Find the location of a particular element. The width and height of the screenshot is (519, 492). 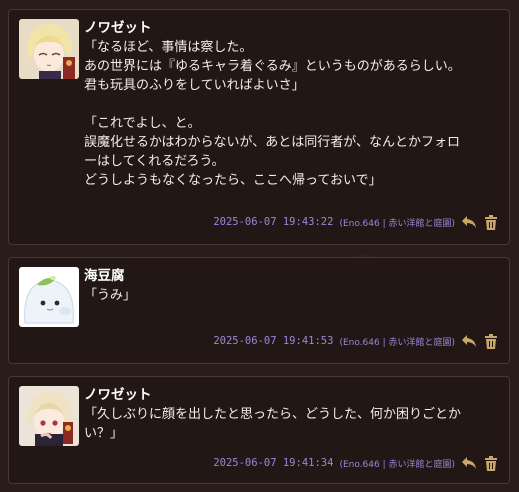

message-text: 「久しぶりに顔を出したと思ったら、どうした、何か困りごとか い？」 is located at coordinates (273, 424).